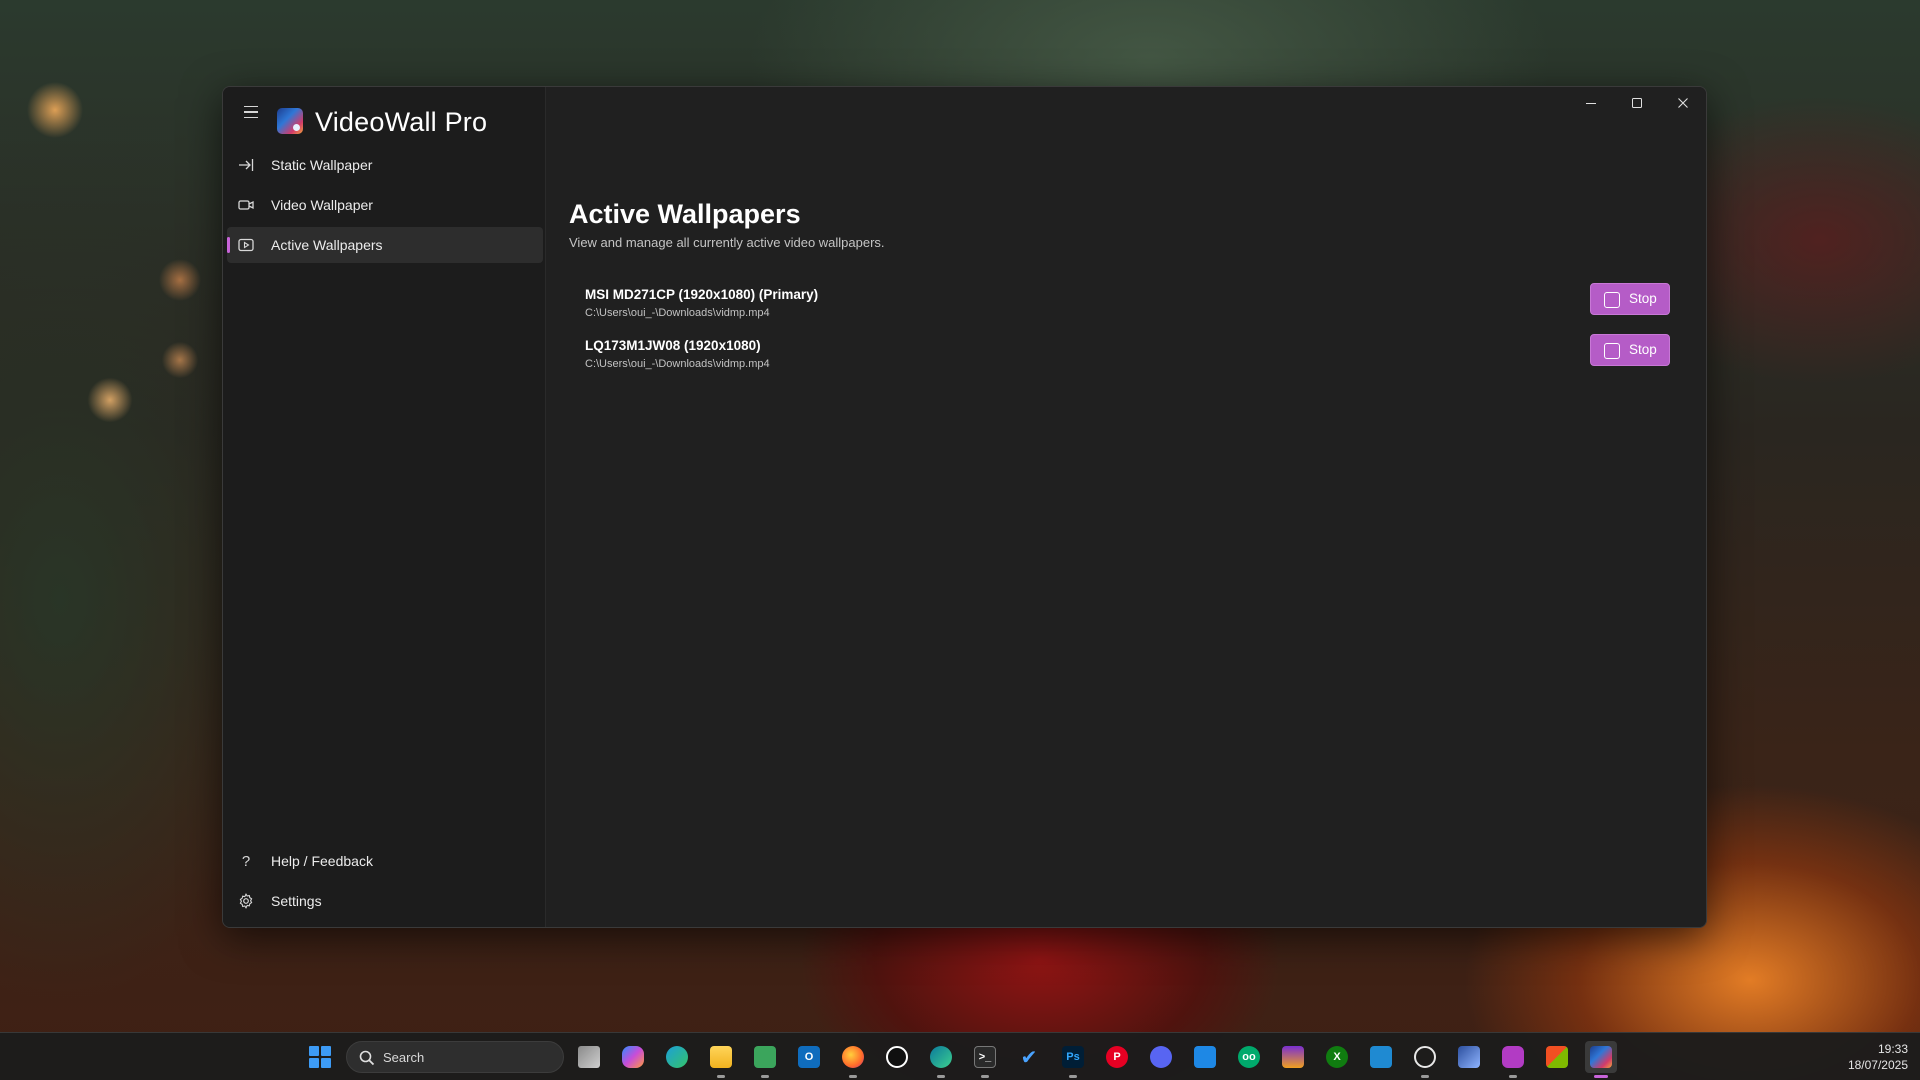 Image resolution: width=1920 pixels, height=1080 pixels. I want to click on search-icon, so click(367, 1058).